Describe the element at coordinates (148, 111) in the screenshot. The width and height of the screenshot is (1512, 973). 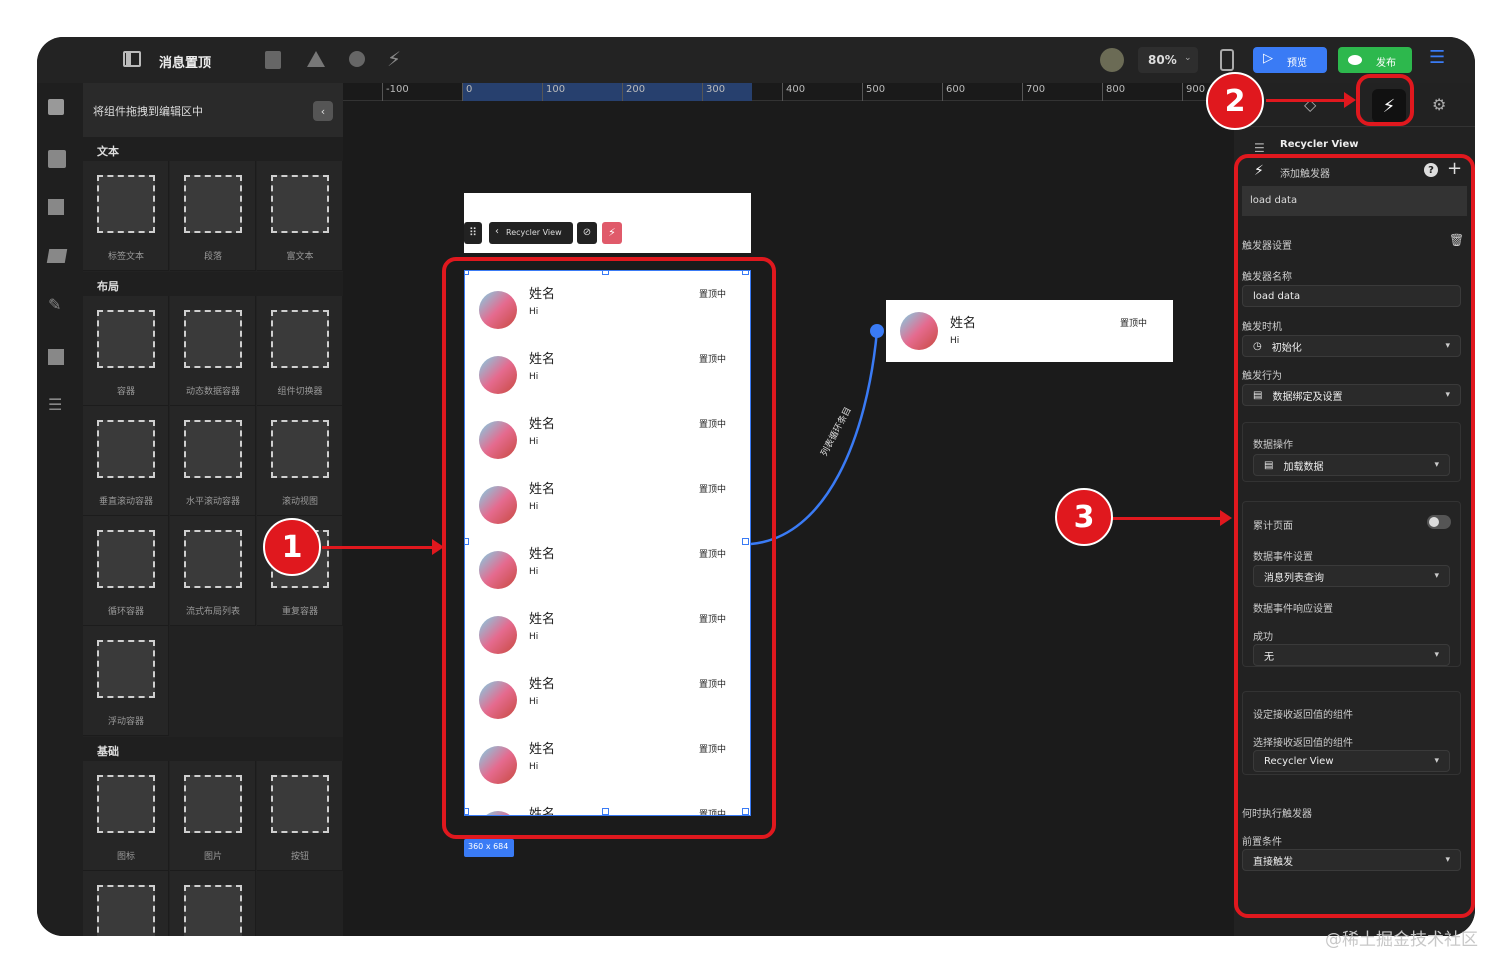
I see `palette-hint: 将组件拖拽到编辑区中` at that location.